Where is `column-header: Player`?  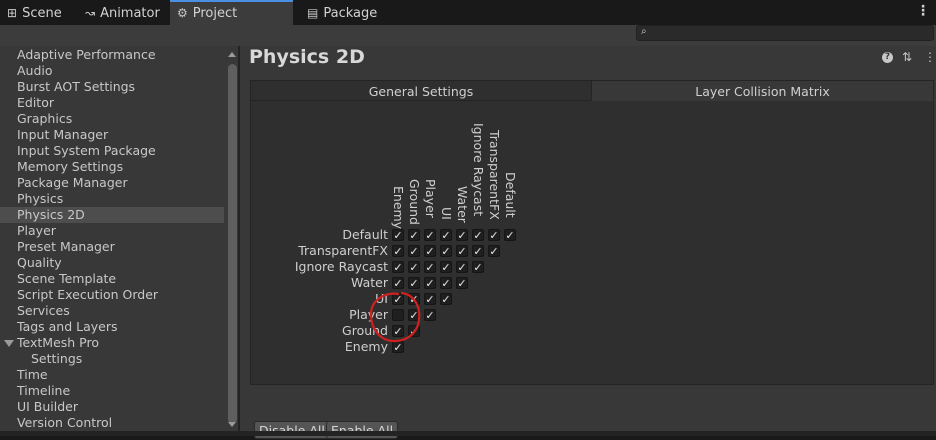 column-header: Player is located at coordinates (430, 198).